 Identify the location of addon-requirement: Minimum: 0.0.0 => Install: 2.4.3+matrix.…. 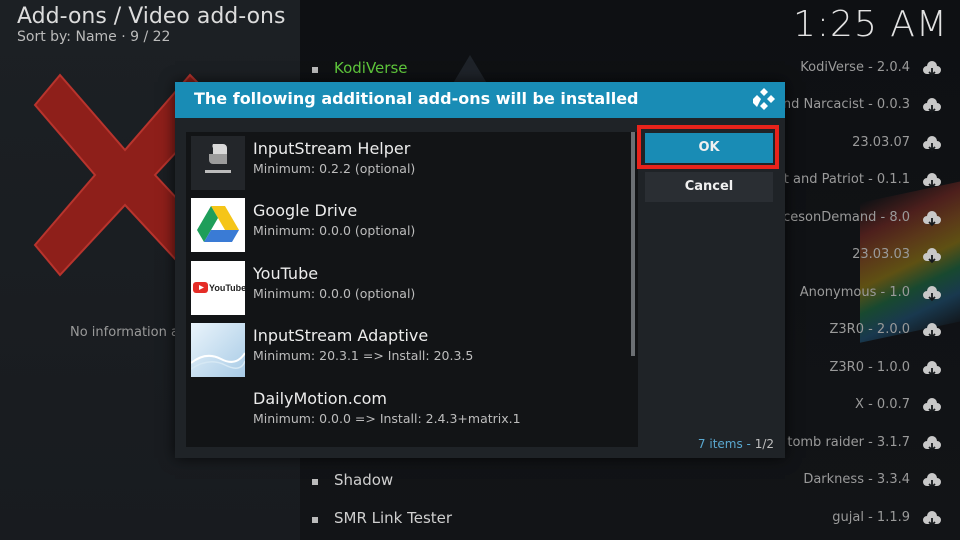
(387, 418).